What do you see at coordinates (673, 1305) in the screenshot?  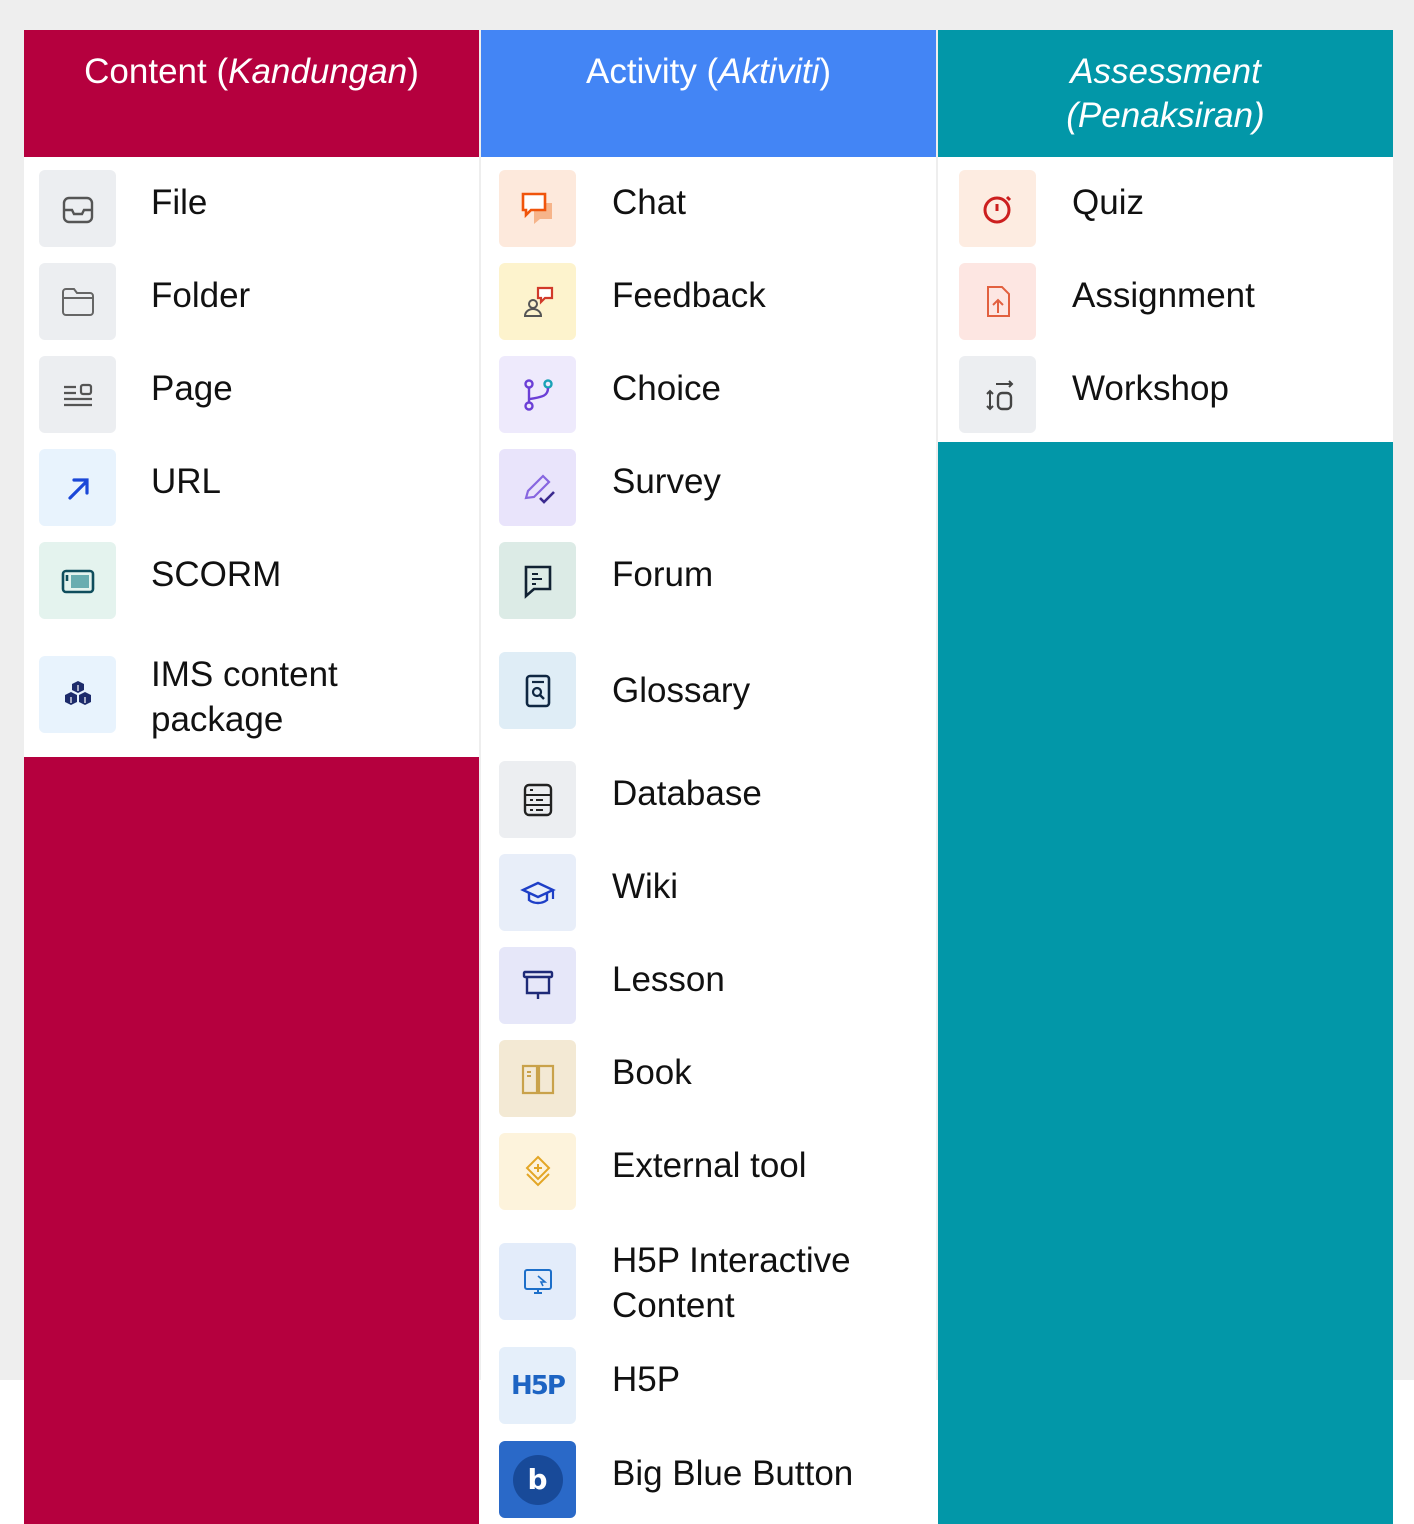 I see `item-label-line2: Content` at bounding box center [673, 1305].